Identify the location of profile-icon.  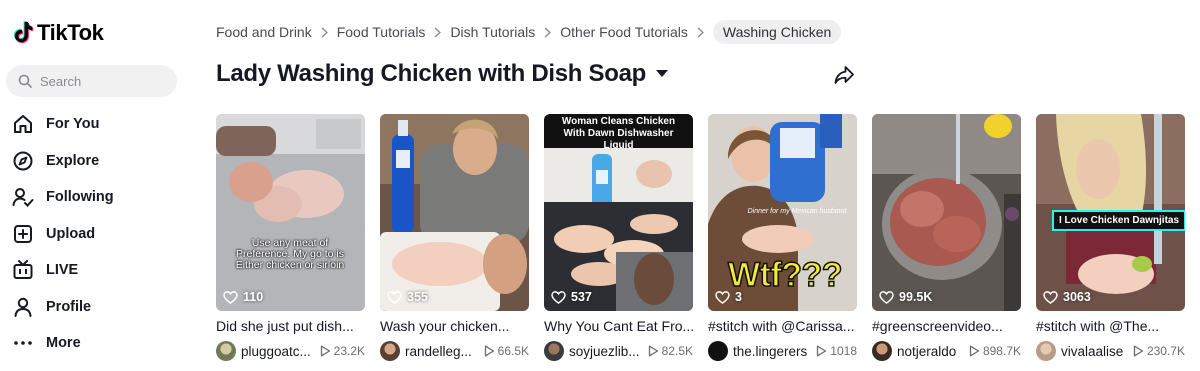
(23, 307).